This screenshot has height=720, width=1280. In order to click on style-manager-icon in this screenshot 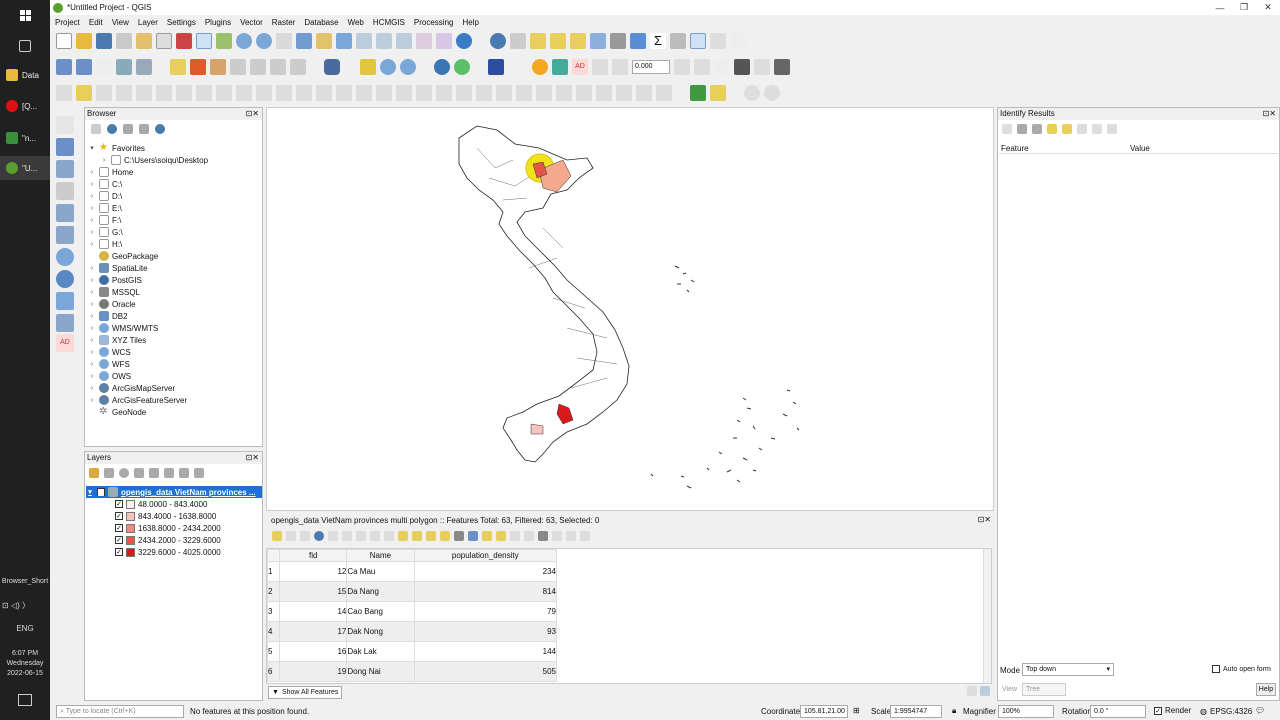, I will do `click(164, 41)`.